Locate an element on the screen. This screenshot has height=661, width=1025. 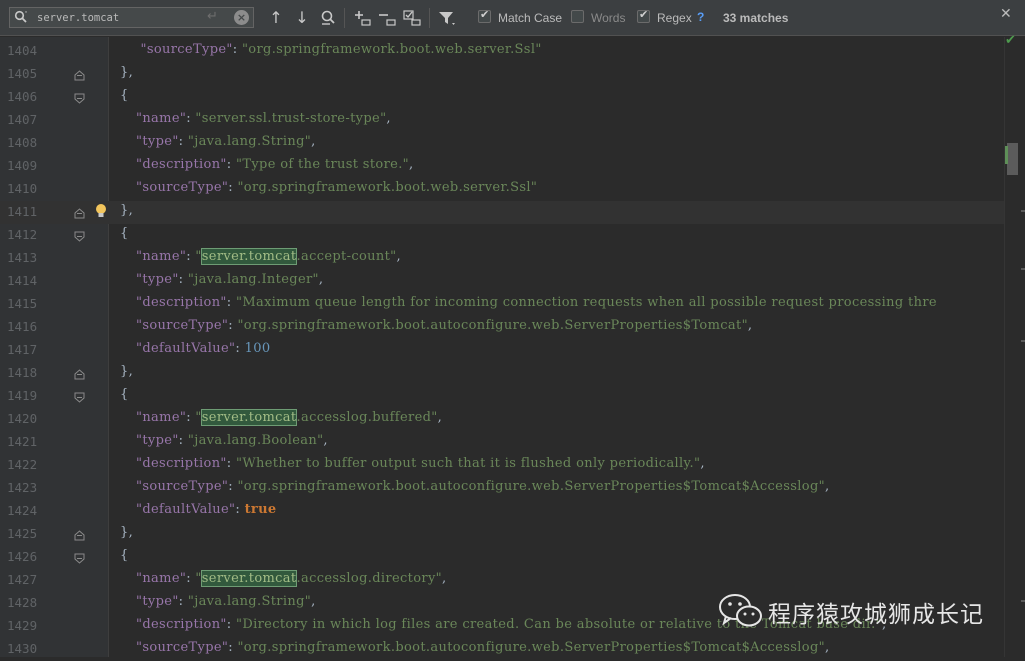
code-line: 1419 { is located at coordinates (512, 396).